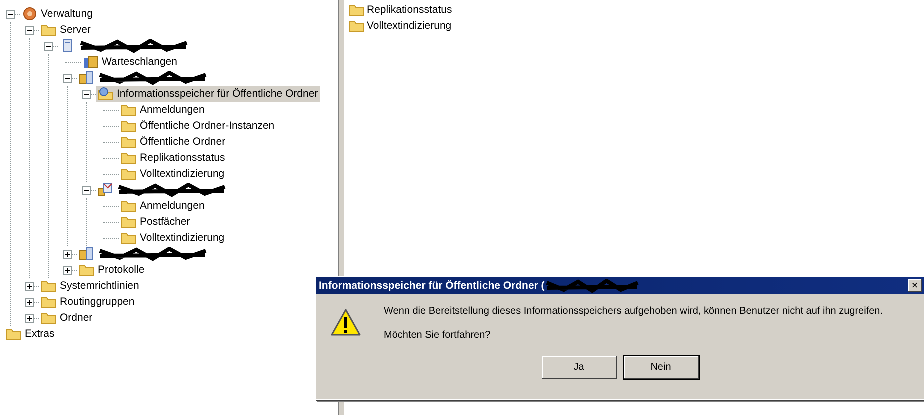 The height and width of the screenshot is (415, 924). Describe the element at coordinates (30, 14) in the screenshot. I see `organization-icon` at that location.